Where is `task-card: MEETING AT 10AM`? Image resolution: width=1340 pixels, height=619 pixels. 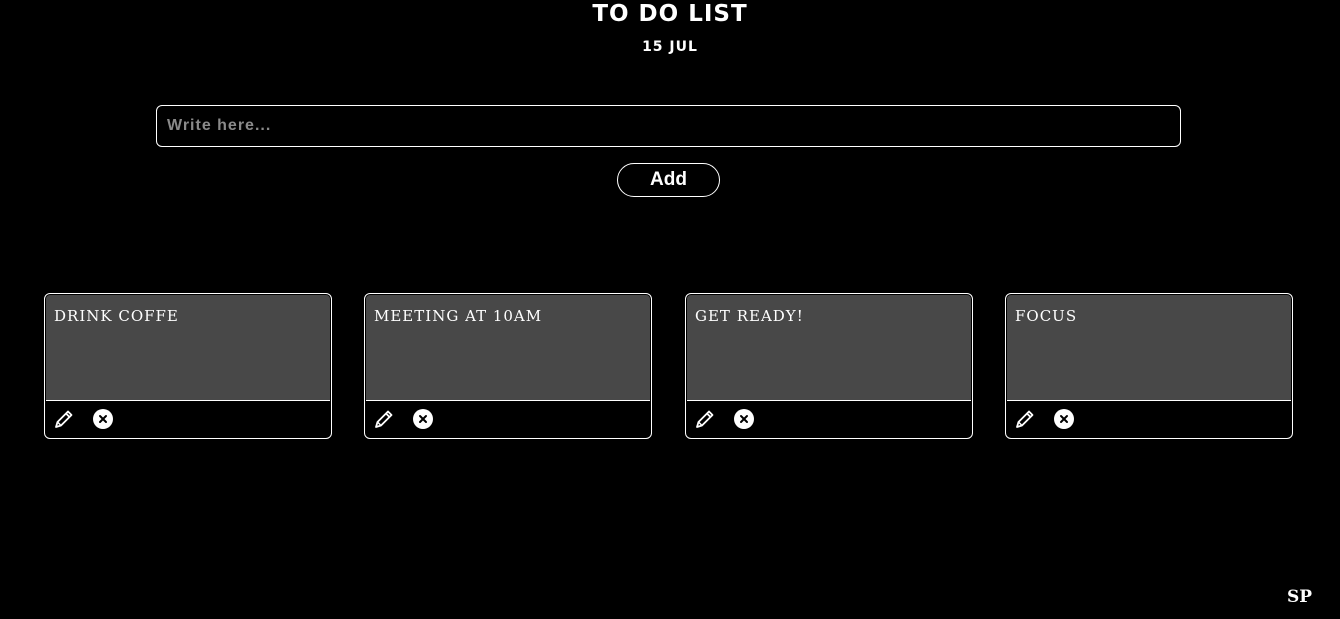 task-card: MEETING AT 10AM is located at coordinates (508, 366).